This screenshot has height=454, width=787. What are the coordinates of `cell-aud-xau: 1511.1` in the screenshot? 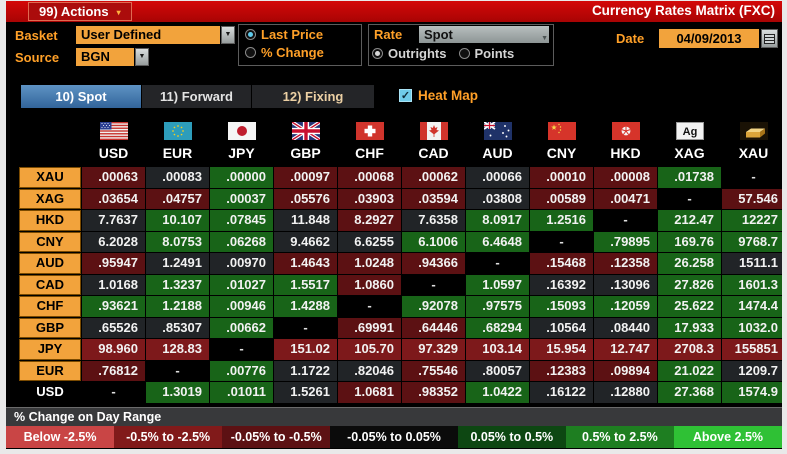 It's located at (752, 263).